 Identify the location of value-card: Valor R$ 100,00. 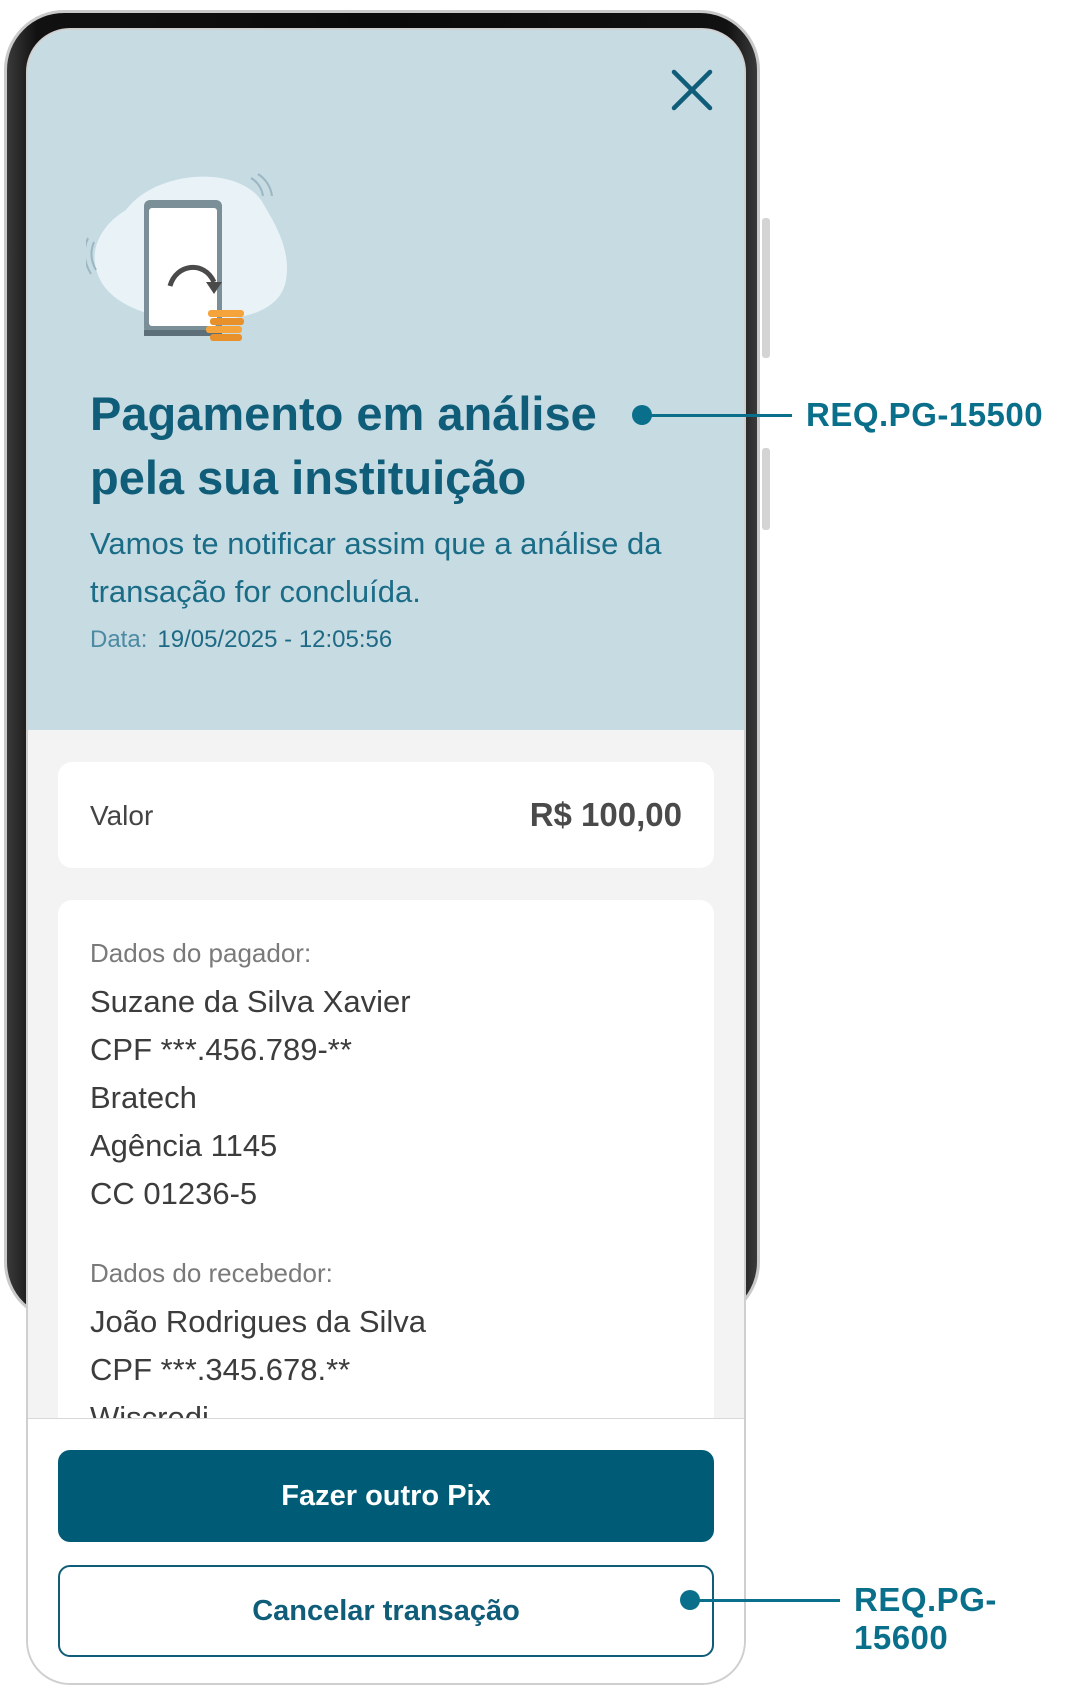
(386, 815).